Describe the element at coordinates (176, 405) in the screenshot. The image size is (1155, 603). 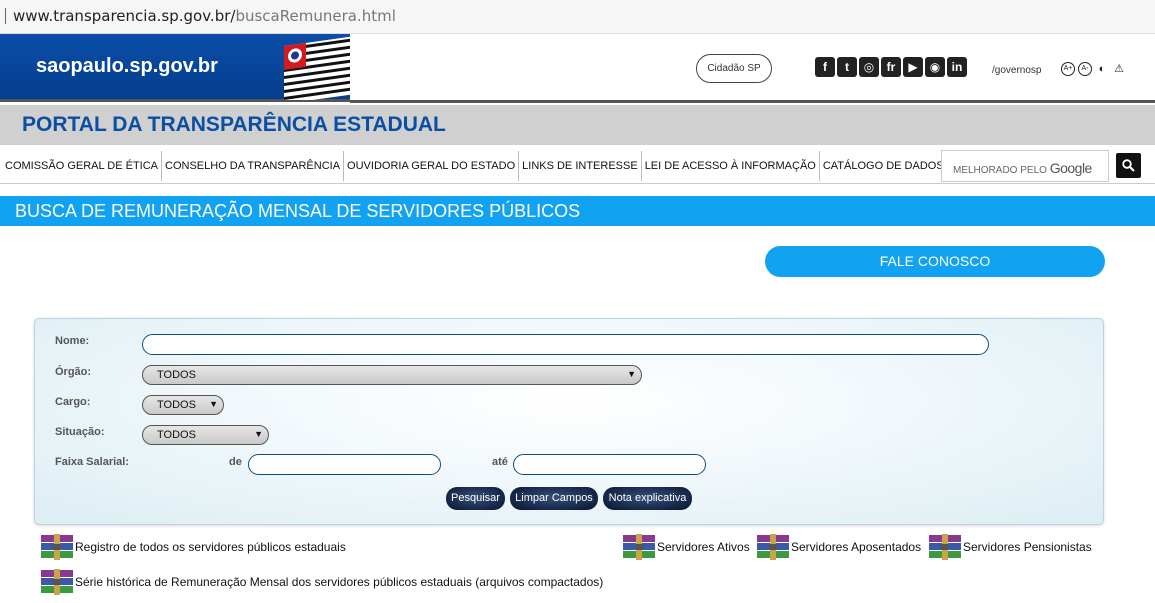
I see `cargo-value: TODOS` at that location.